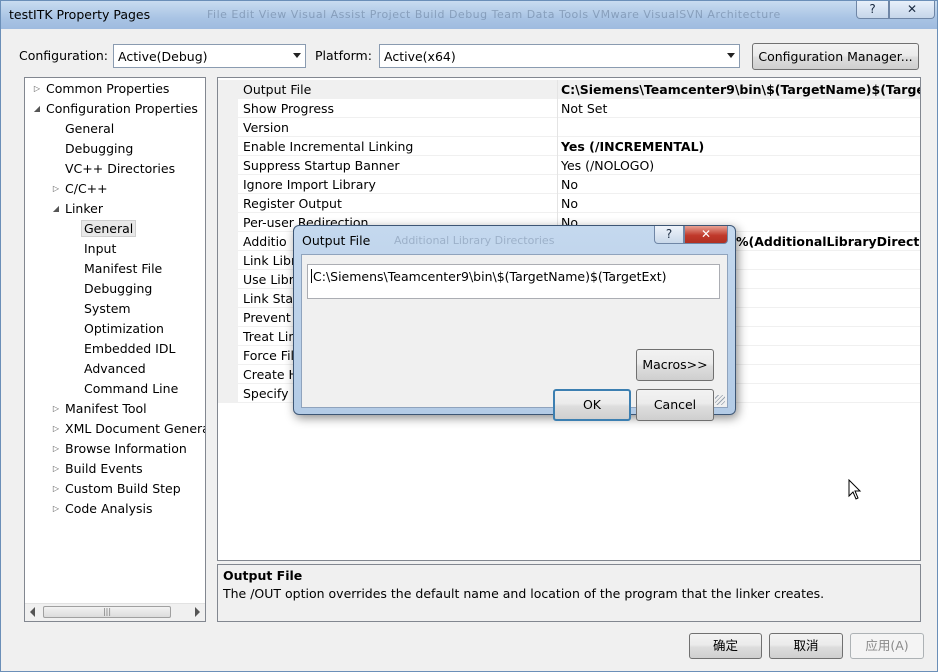  Describe the element at coordinates (420, 56) in the screenshot. I see `platform-value: Active(x64)` at that location.